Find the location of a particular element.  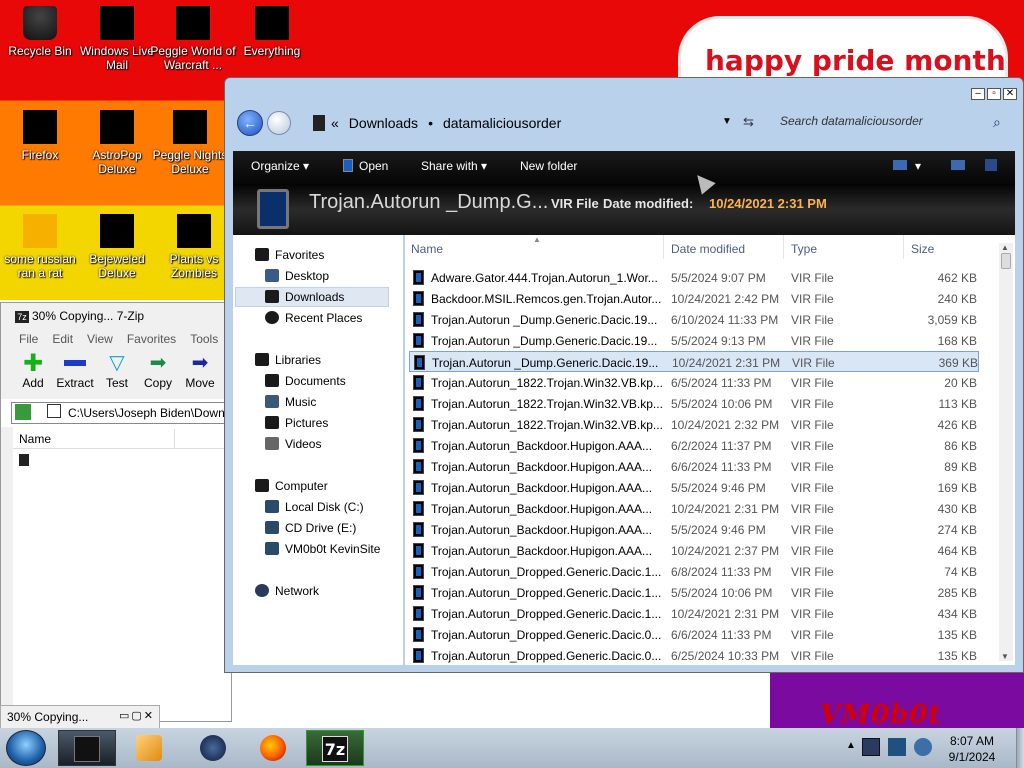

menu-edit: Edit is located at coordinates (62, 339).